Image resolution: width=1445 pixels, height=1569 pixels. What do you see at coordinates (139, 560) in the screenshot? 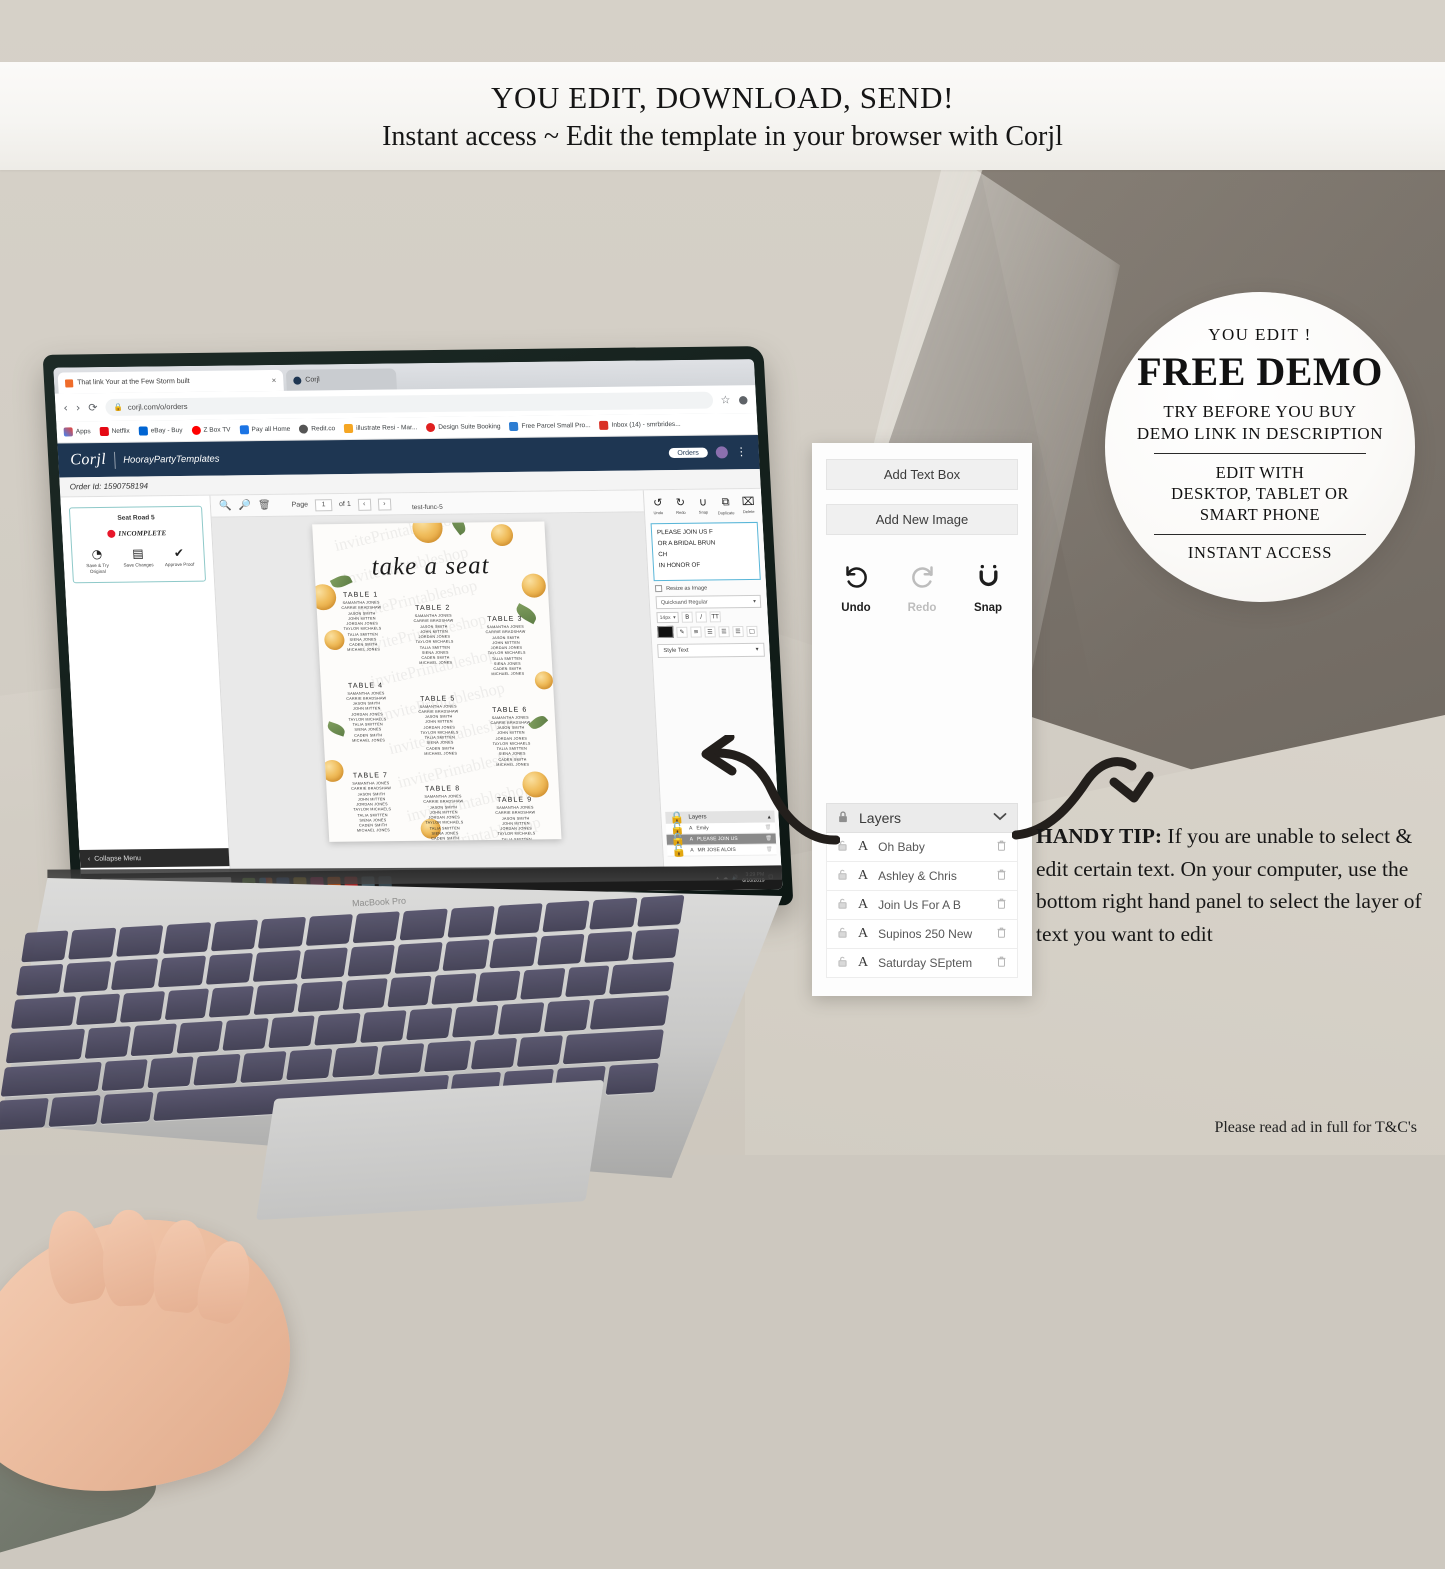
I see `save-changes-button: ▤ Save Changes` at bounding box center [139, 560].